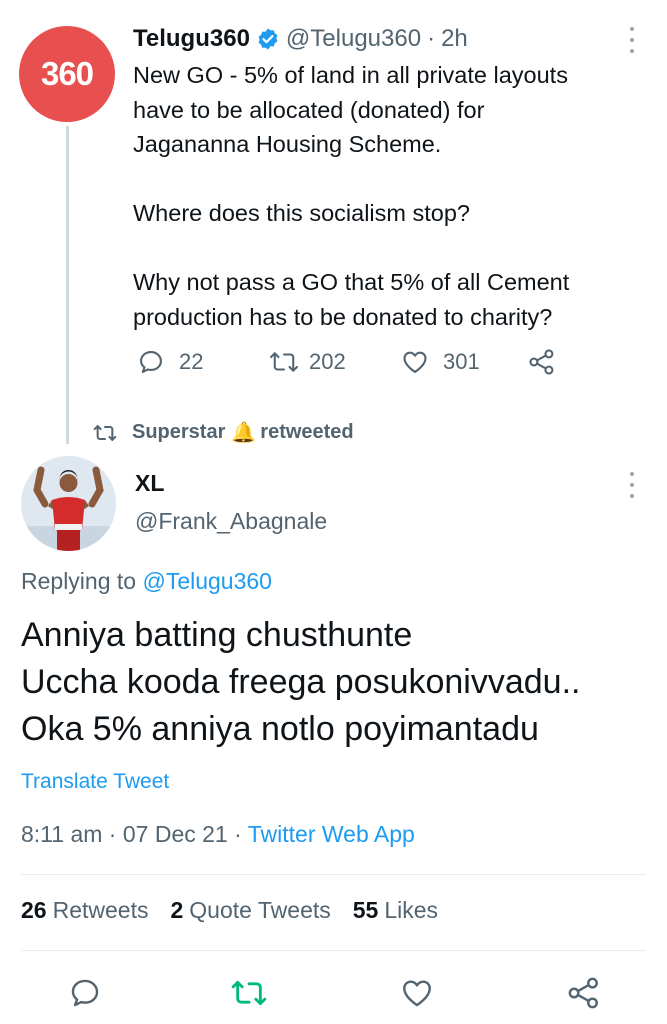 This screenshot has width=667, height=1024. I want to click on parent-author-handle: @Telugu360, so click(353, 39).